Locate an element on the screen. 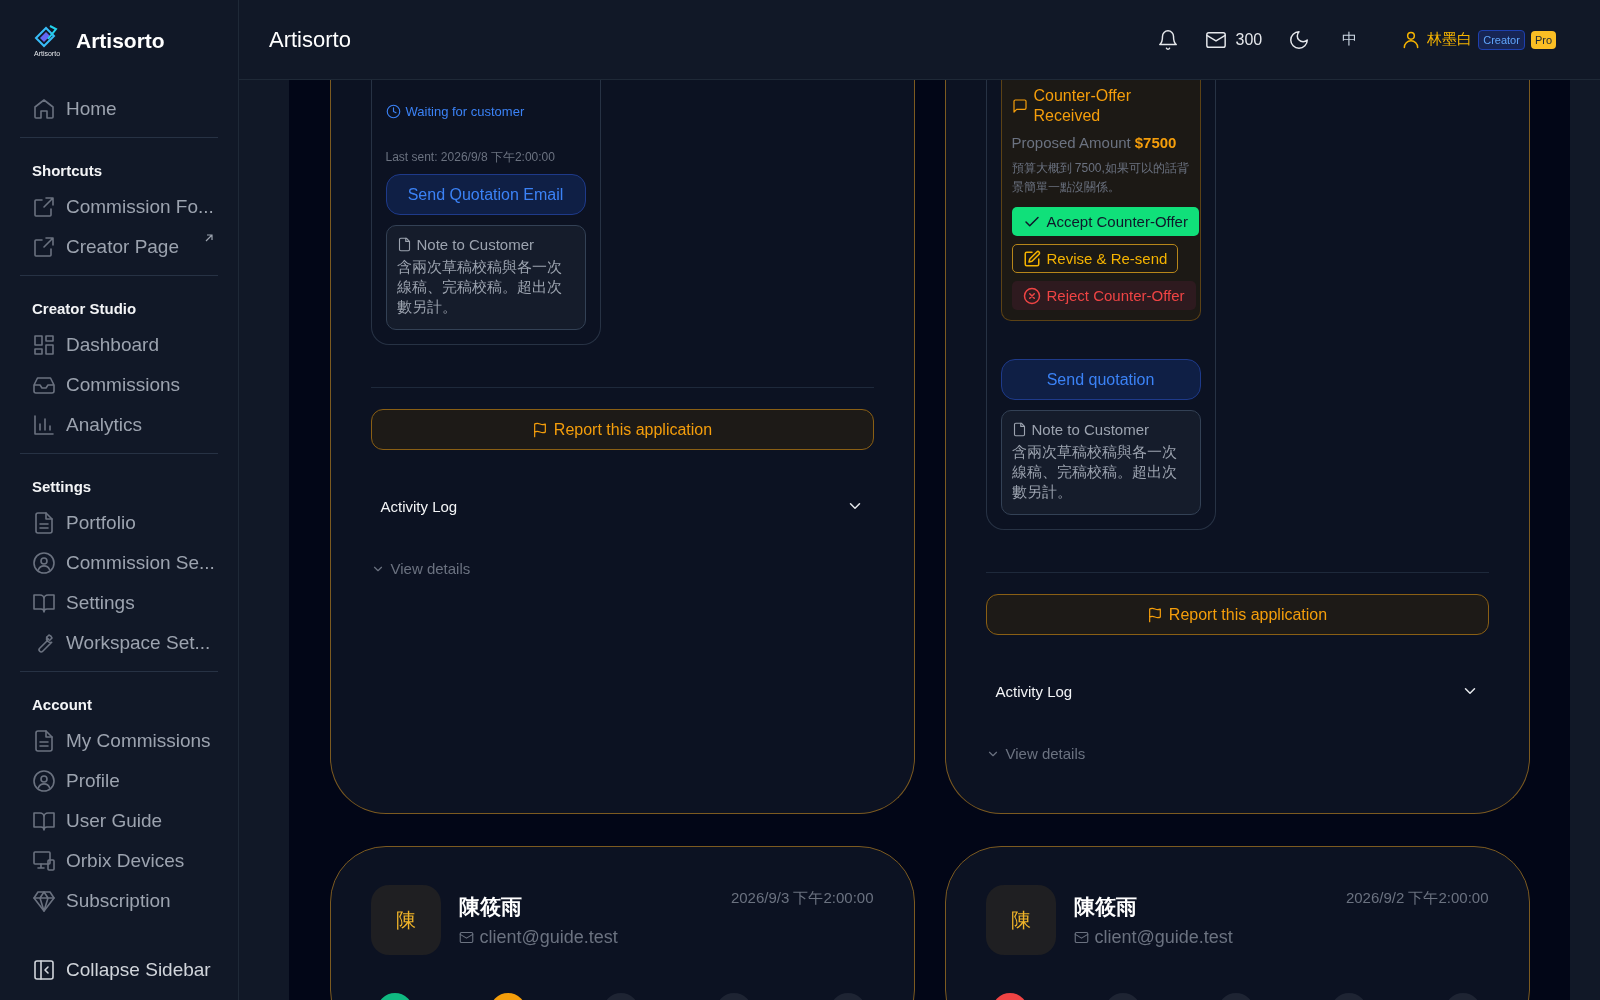 The height and width of the screenshot is (1000, 1600). dark-mode-icon is located at coordinates (1299, 39).